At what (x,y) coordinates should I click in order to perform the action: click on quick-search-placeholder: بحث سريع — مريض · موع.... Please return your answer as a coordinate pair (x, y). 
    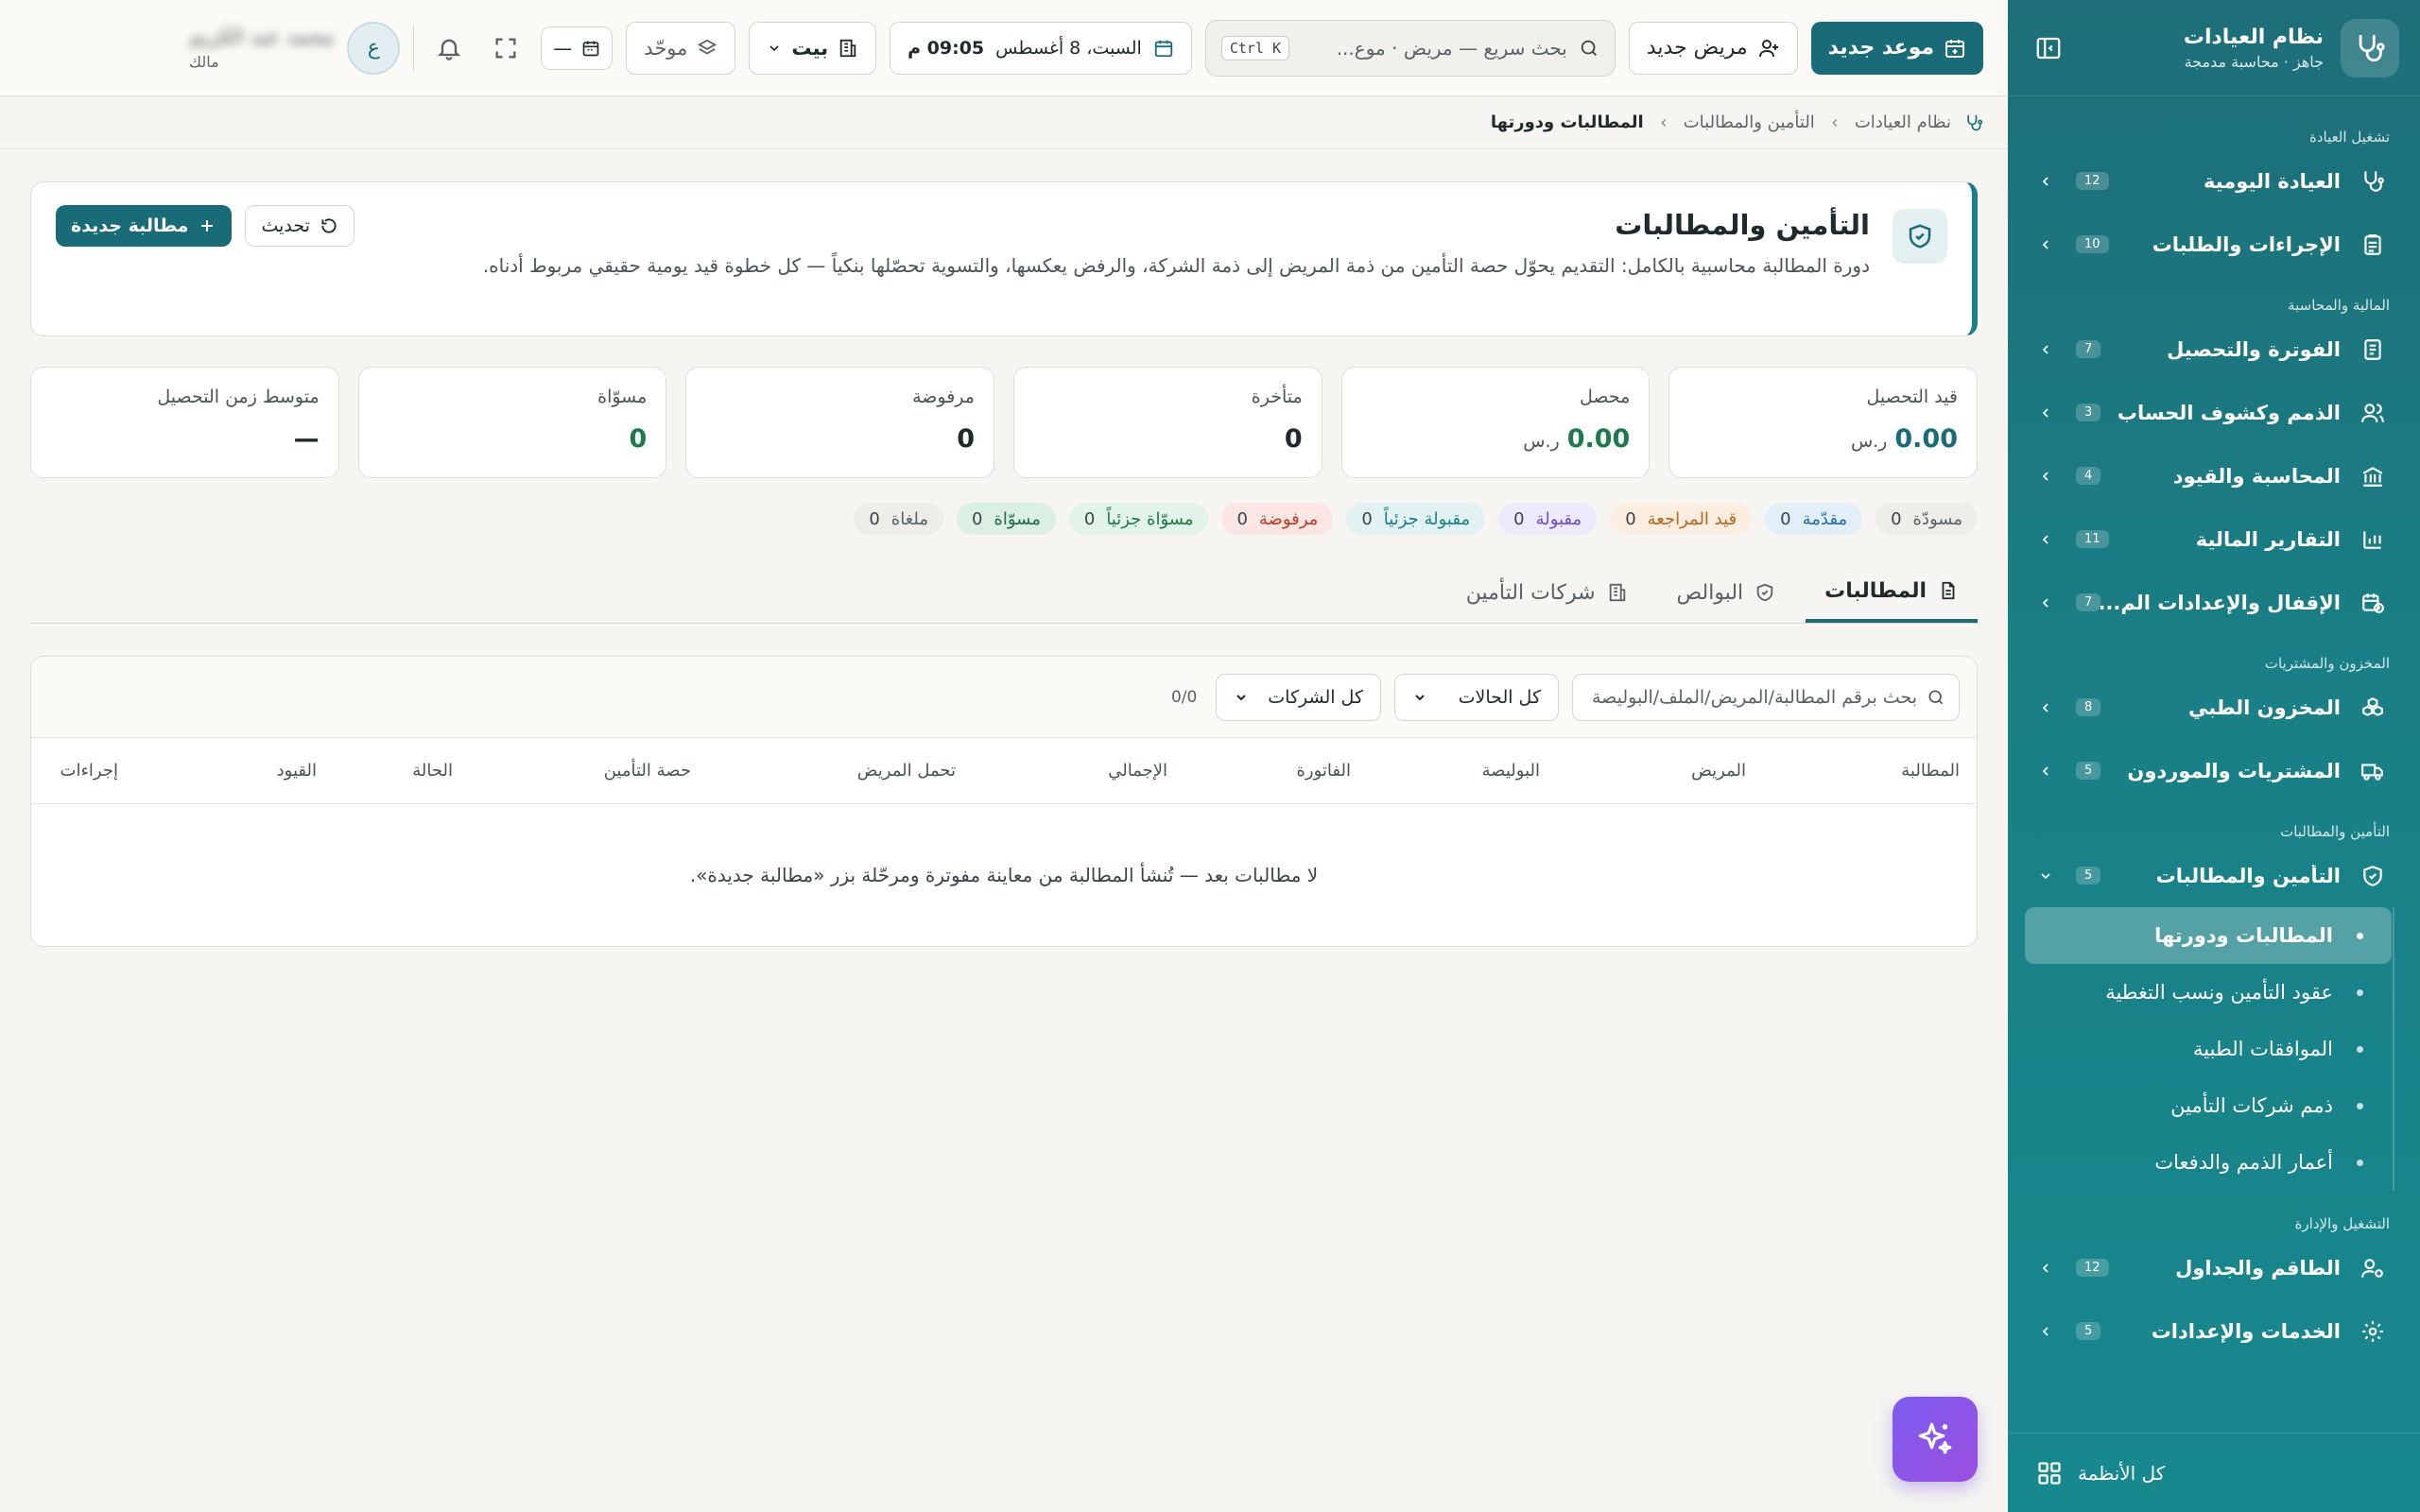
    Looking at the image, I should click on (1452, 48).